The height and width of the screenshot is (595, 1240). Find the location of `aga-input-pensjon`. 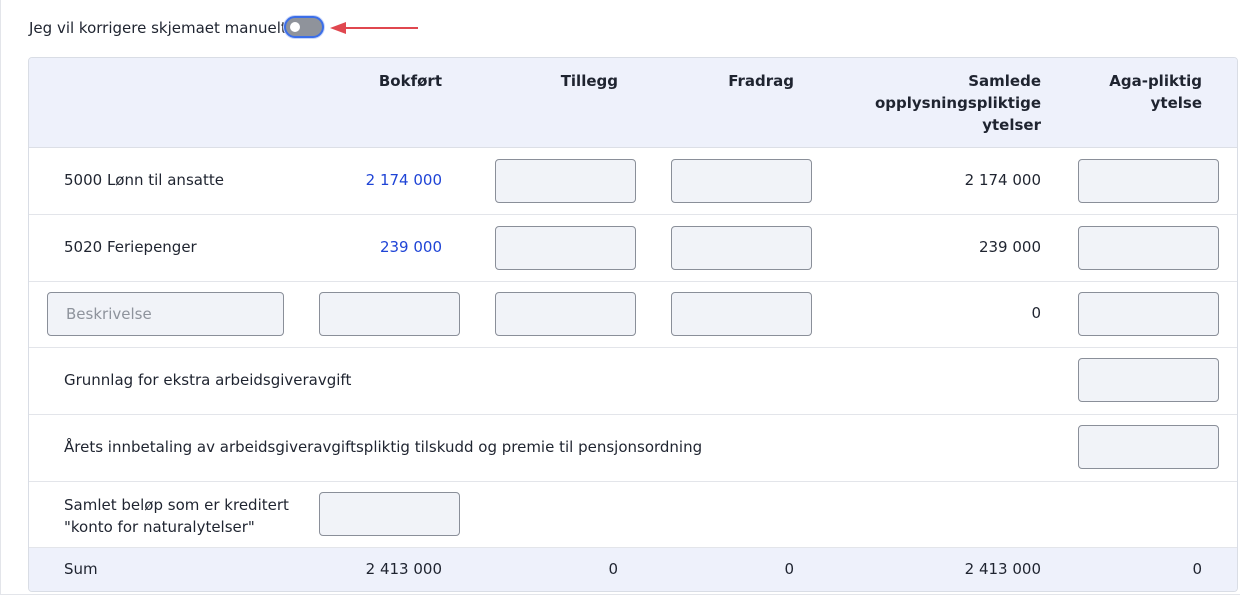

aga-input-pensjon is located at coordinates (1148, 447).